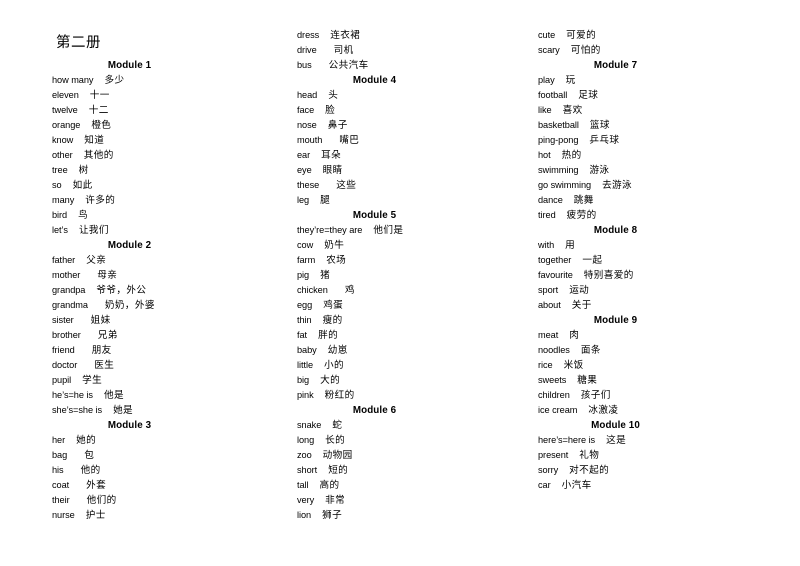 Image resolution: width=800 pixels, height=566 pixels. Describe the element at coordinates (419, 365) in the screenshot. I see `vocabulary-entry: little 小的` at that location.